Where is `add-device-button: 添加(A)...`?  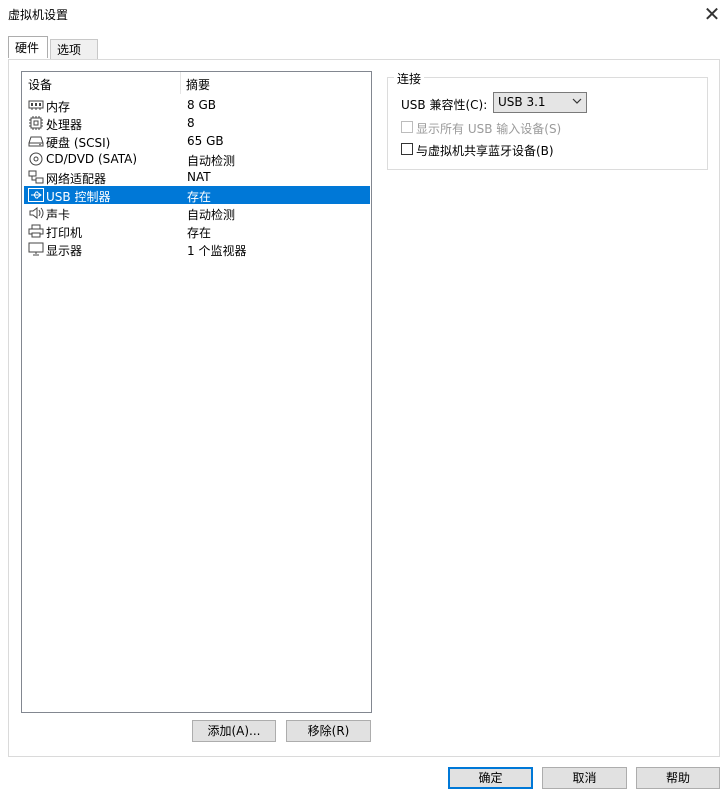 add-device-button: 添加(A)... is located at coordinates (234, 731).